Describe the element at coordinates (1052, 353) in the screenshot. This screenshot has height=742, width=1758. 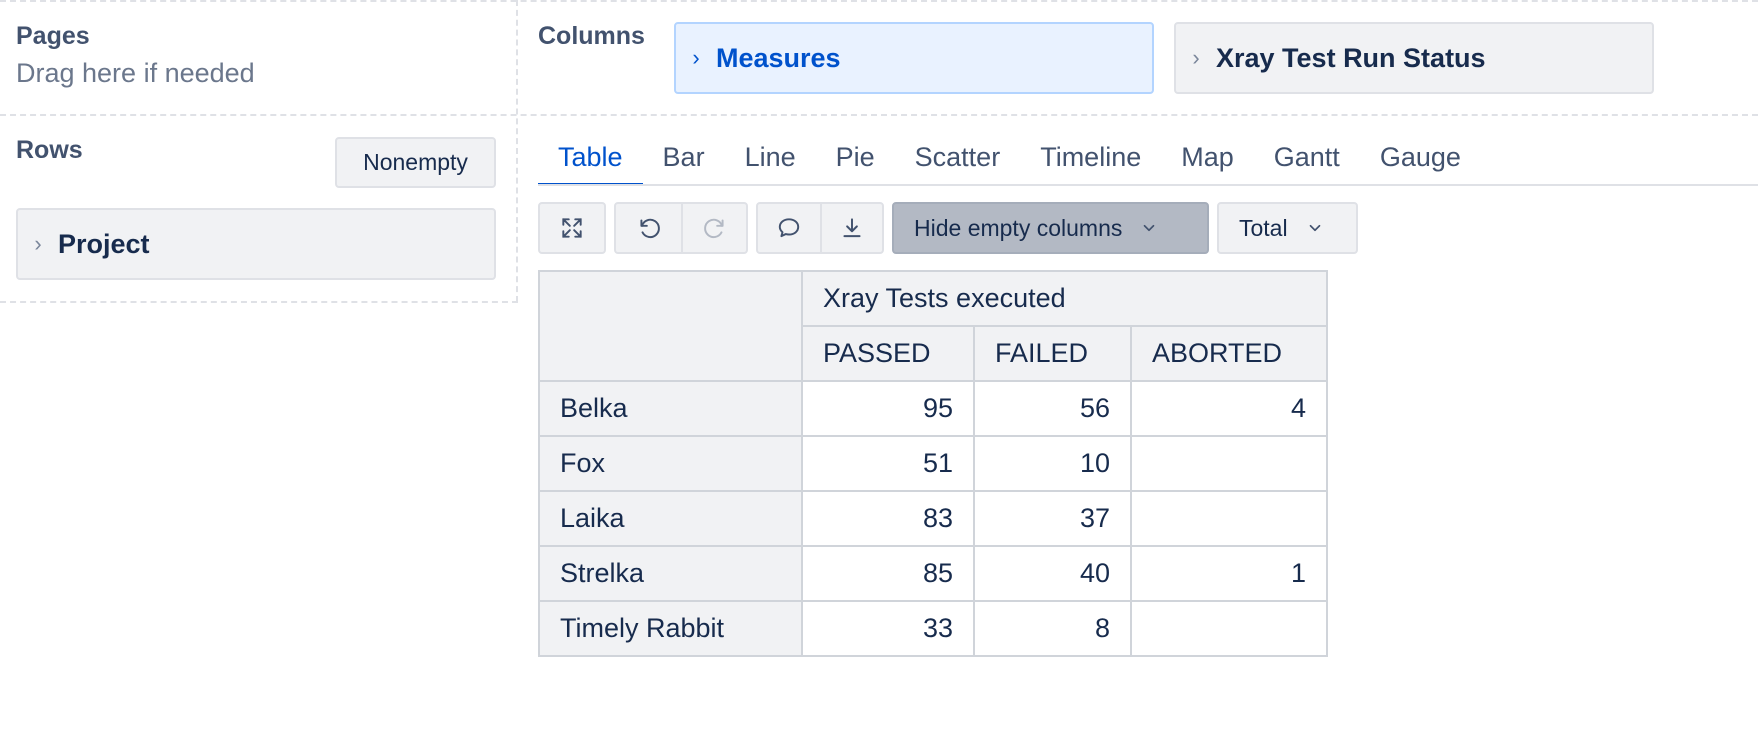
I see `column-header-failed: FAILED` at that location.